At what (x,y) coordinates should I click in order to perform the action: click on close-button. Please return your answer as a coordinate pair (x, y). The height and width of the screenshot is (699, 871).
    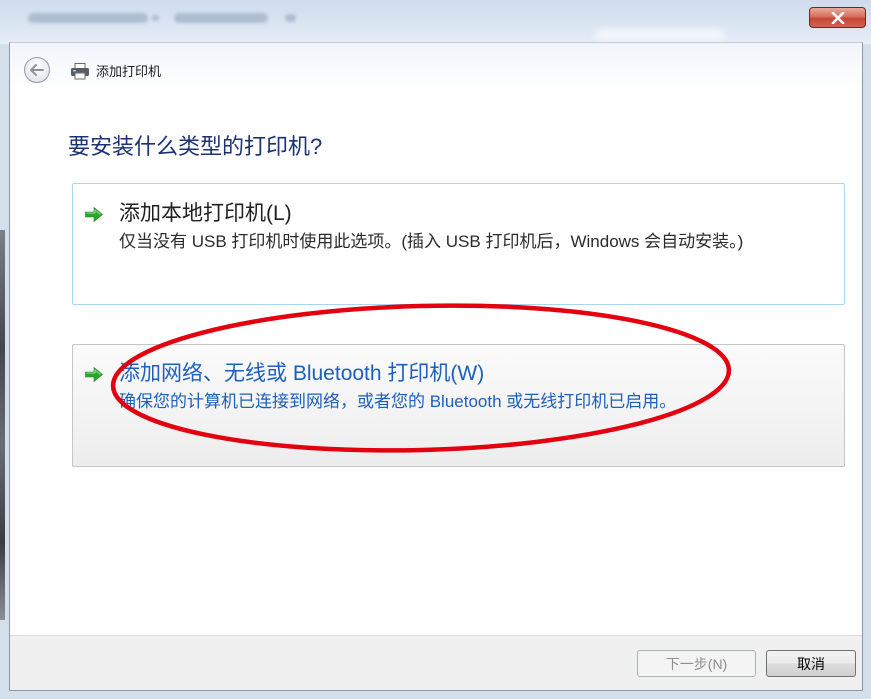
    Looking at the image, I should click on (837, 17).